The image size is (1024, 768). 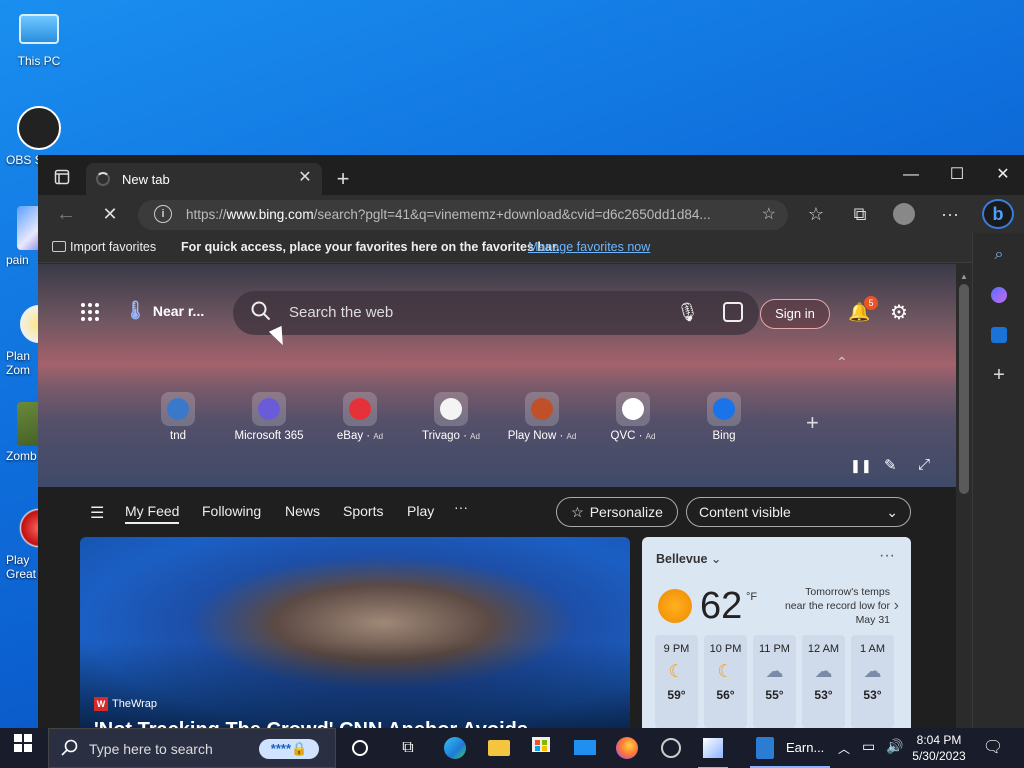 I want to click on taskbar-clock: 8:04 PM 5/30/2023, so click(x=939, y=748).